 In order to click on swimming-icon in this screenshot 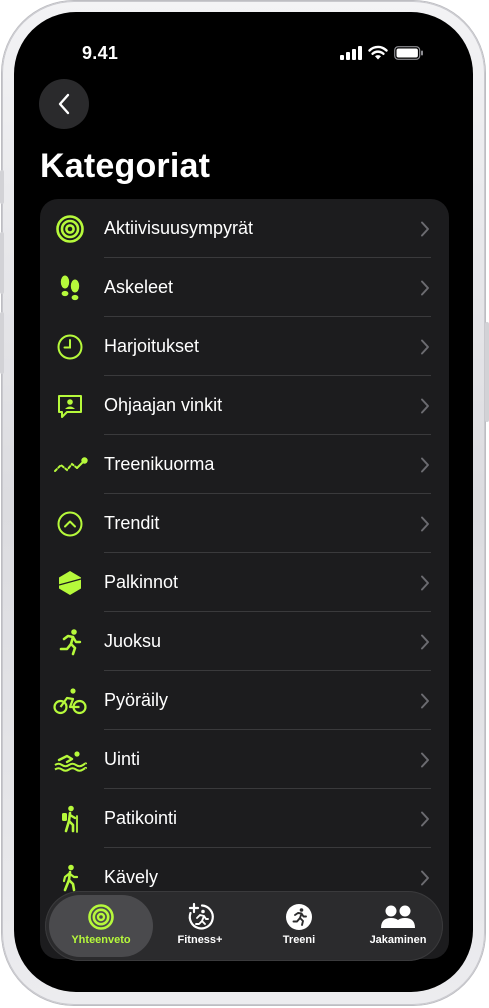, I will do `click(70, 760)`.